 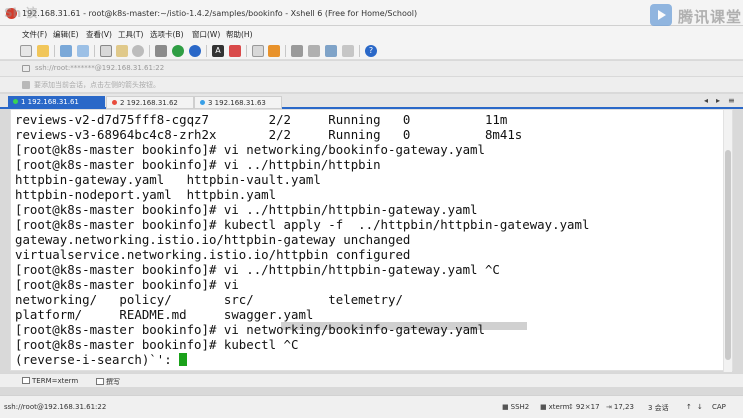 I want to click on tab-session-2: 2 192.168.31.62, so click(x=150, y=102).